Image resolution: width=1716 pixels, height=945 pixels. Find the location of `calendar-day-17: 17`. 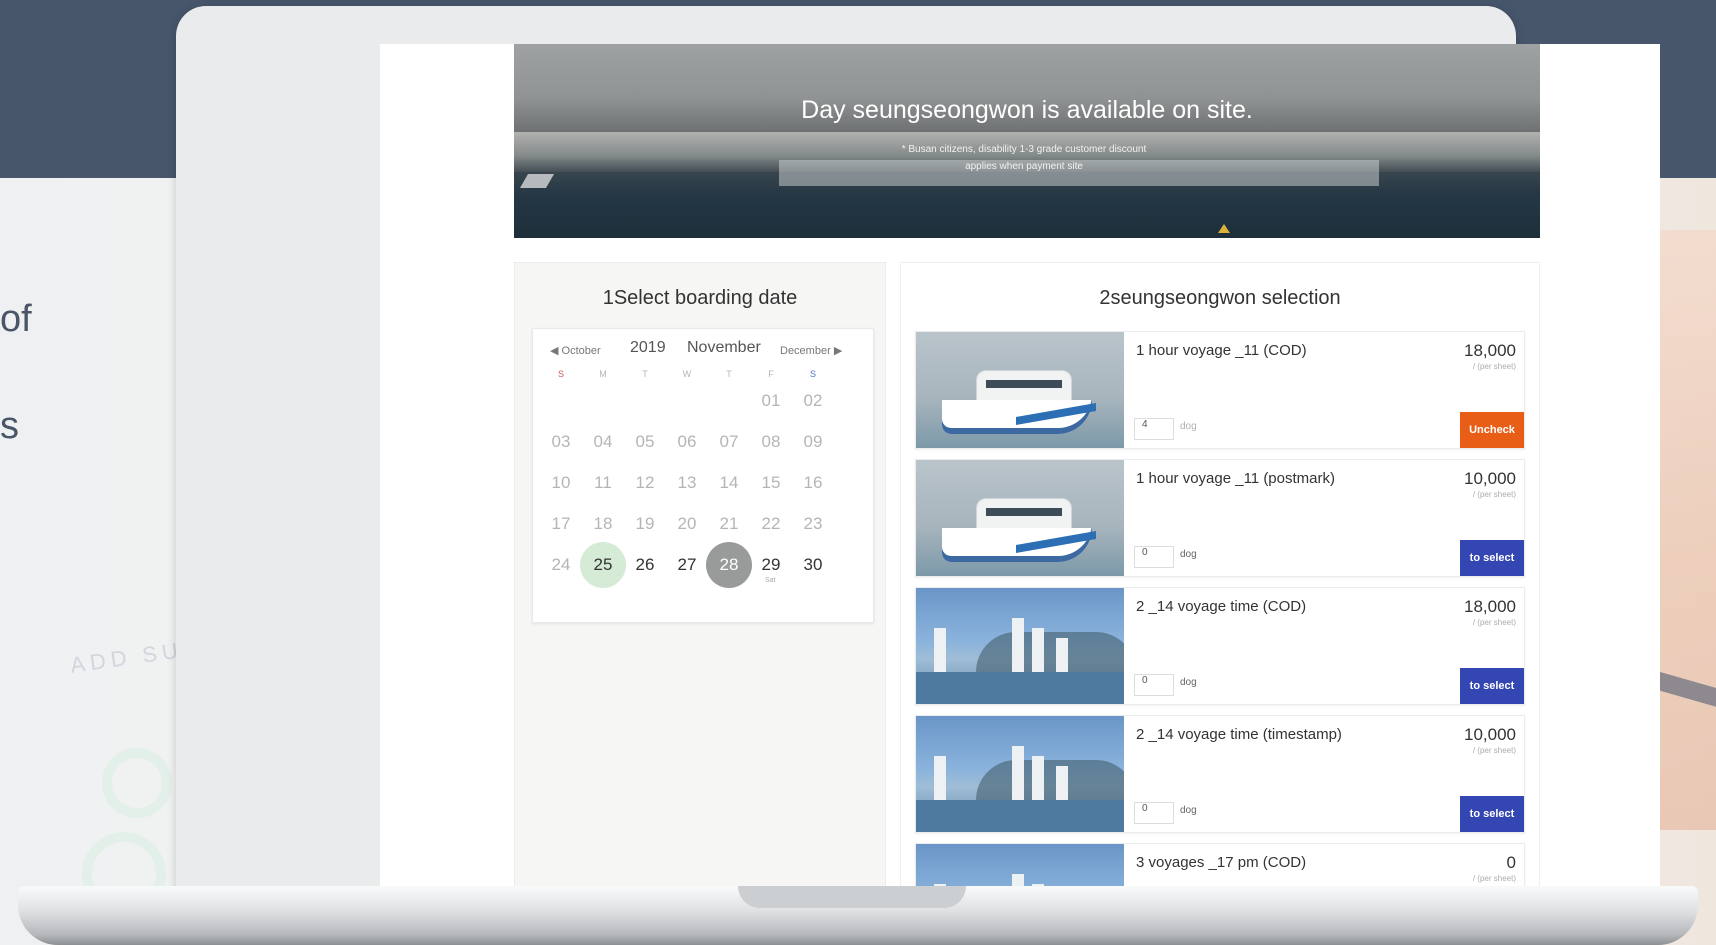

calendar-day-17: 17 is located at coordinates (561, 523).